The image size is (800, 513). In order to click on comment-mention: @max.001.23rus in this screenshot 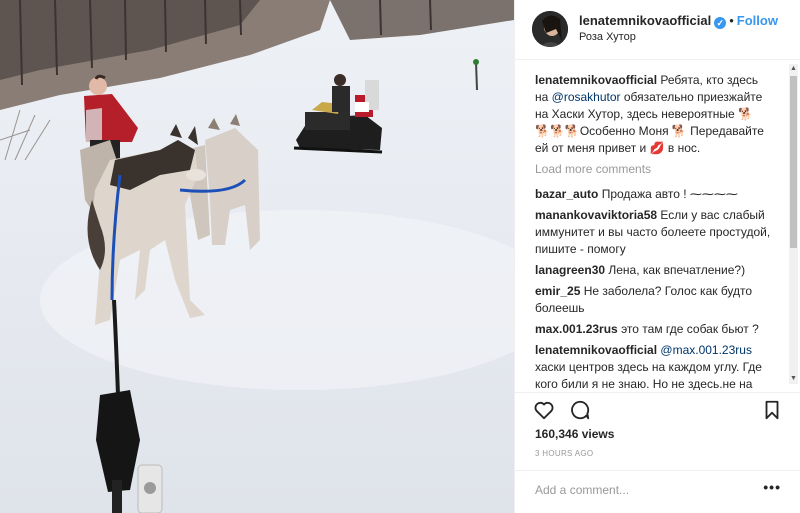, I will do `click(706, 350)`.